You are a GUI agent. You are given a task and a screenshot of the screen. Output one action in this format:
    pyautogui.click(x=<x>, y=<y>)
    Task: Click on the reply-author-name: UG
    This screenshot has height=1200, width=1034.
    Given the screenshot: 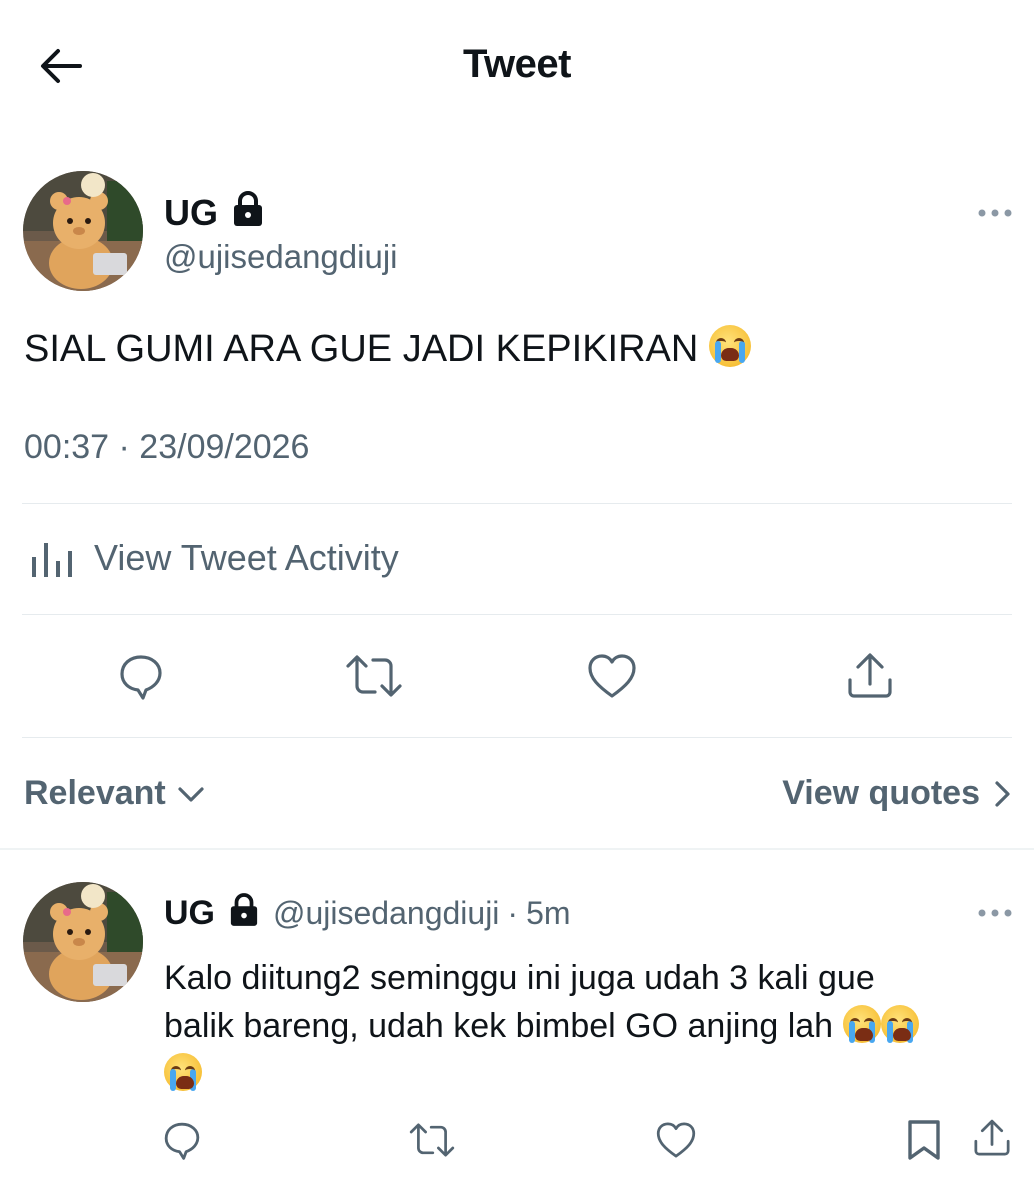 What is the action you would take?
    pyautogui.click(x=189, y=913)
    